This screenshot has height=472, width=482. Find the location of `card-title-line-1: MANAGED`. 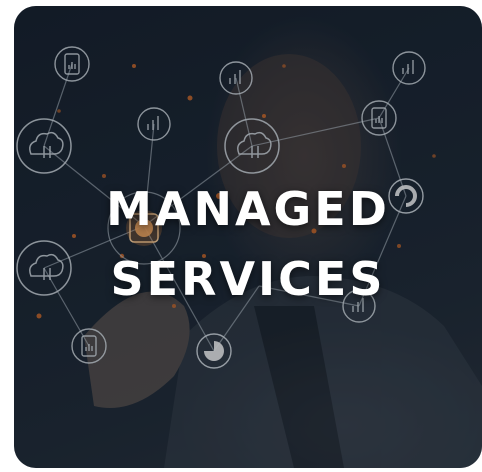

card-title-line-1: MANAGED is located at coordinates (248, 209).